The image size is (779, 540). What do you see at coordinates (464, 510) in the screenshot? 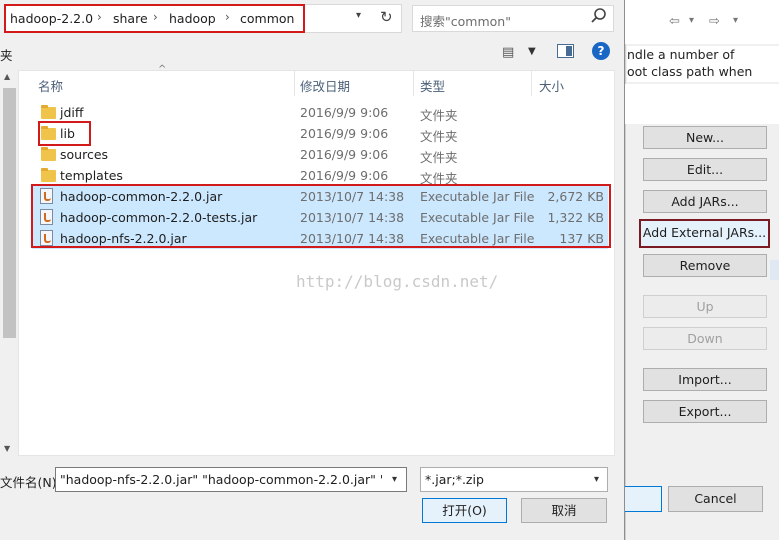
I see `open-button: 打开(O)` at bounding box center [464, 510].